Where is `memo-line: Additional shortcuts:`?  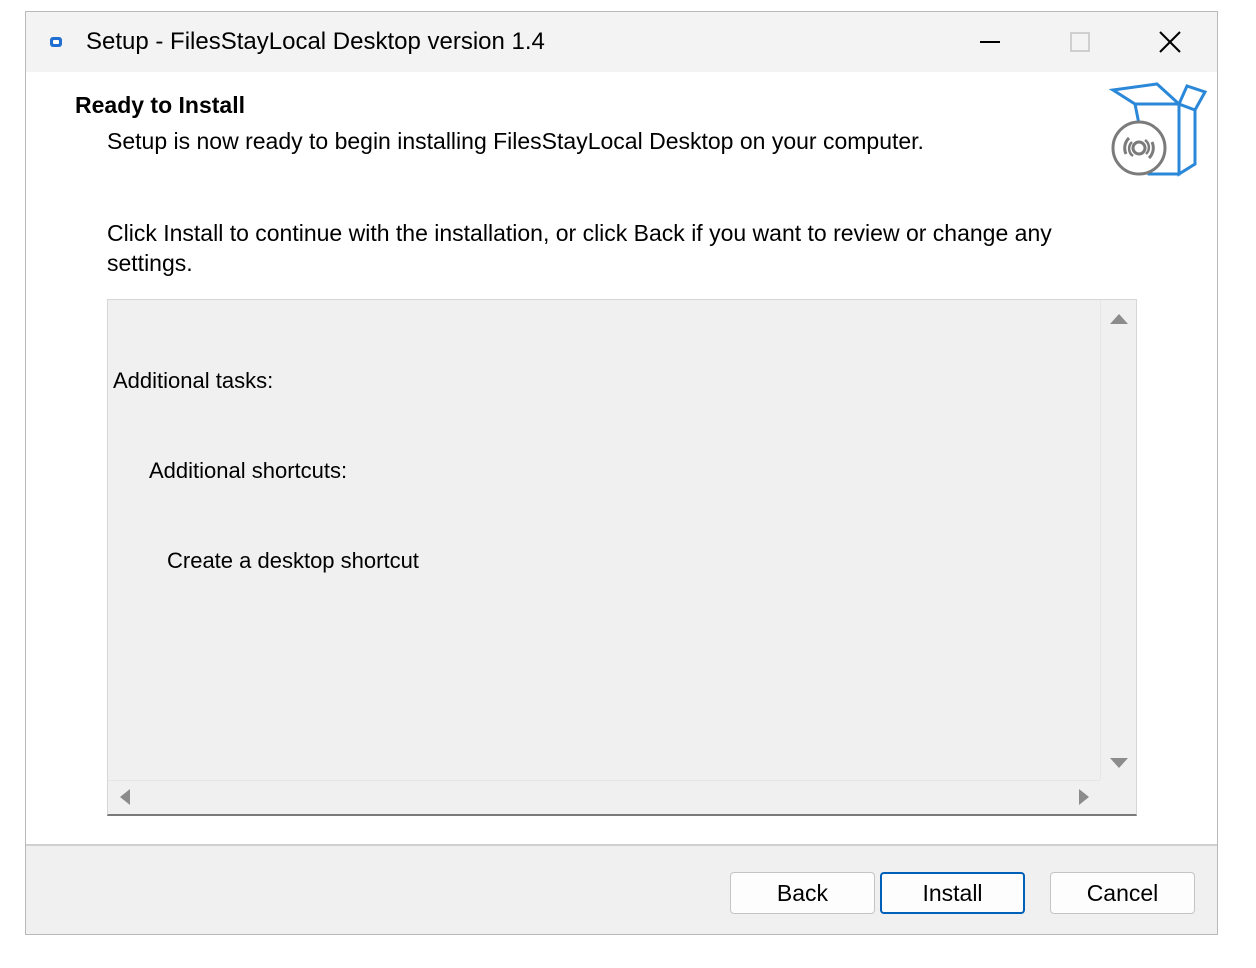 memo-line: Additional shortcuts: is located at coordinates (248, 470).